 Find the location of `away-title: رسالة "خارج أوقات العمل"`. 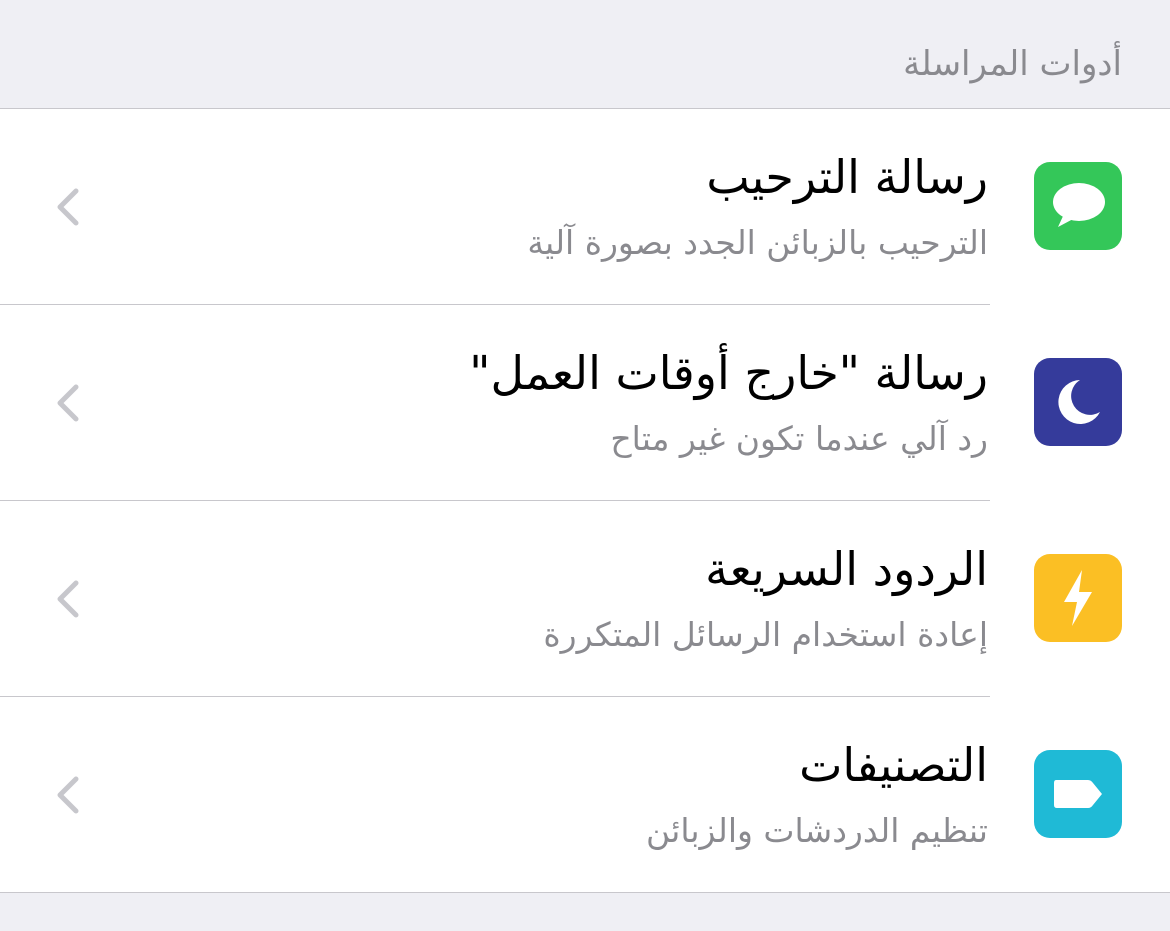

away-title: رسالة "خارج أوقات العمل" is located at coordinates (728, 373).